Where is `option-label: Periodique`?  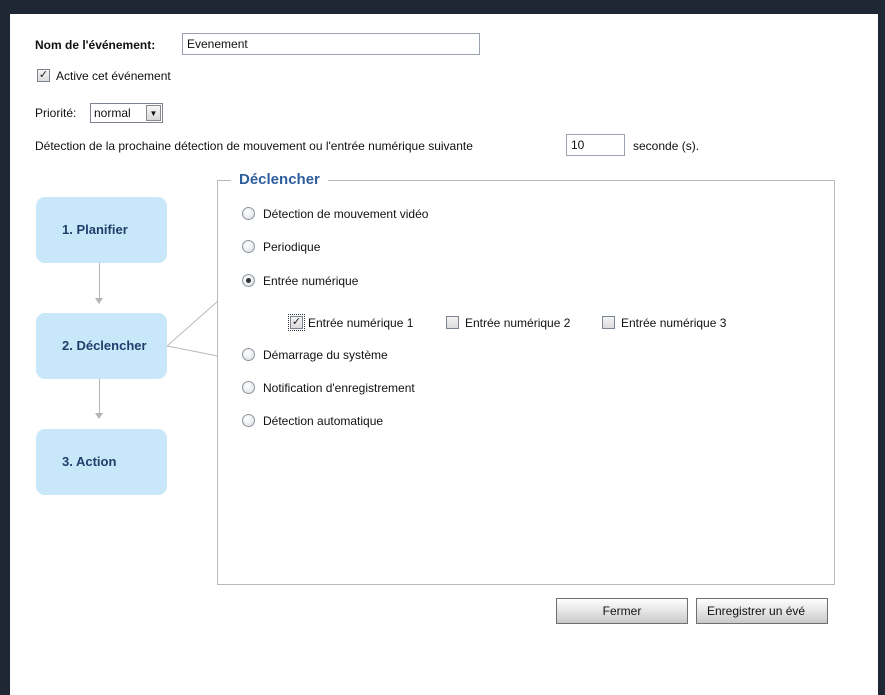
option-label: Periodique is located at coordinates (292, 247).